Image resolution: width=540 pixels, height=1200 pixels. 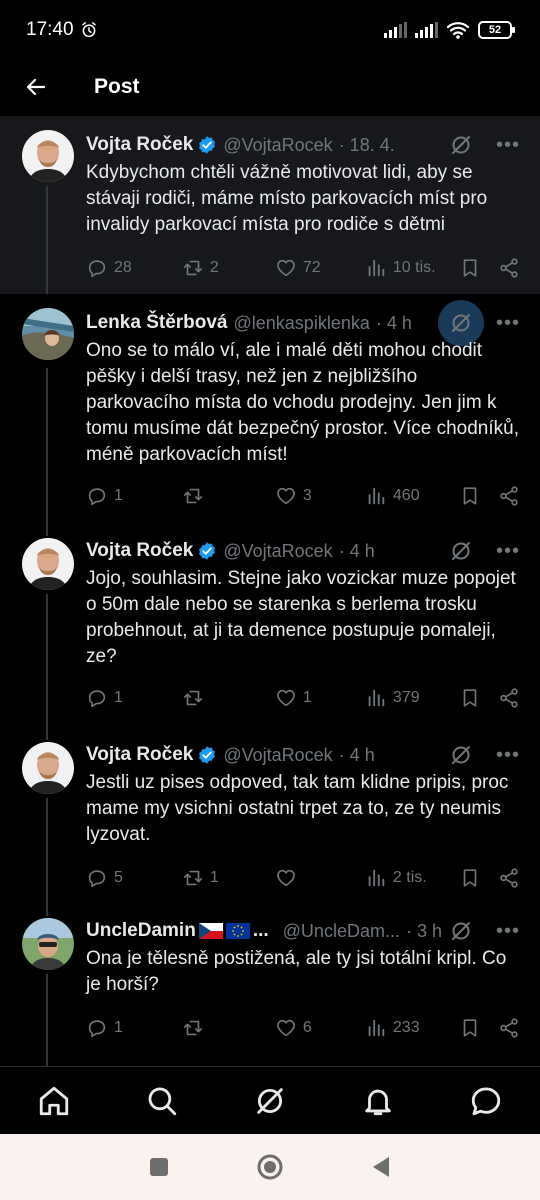 I want to click on author-handle: @lenkaspiklenka, so click(x=302, y=323).